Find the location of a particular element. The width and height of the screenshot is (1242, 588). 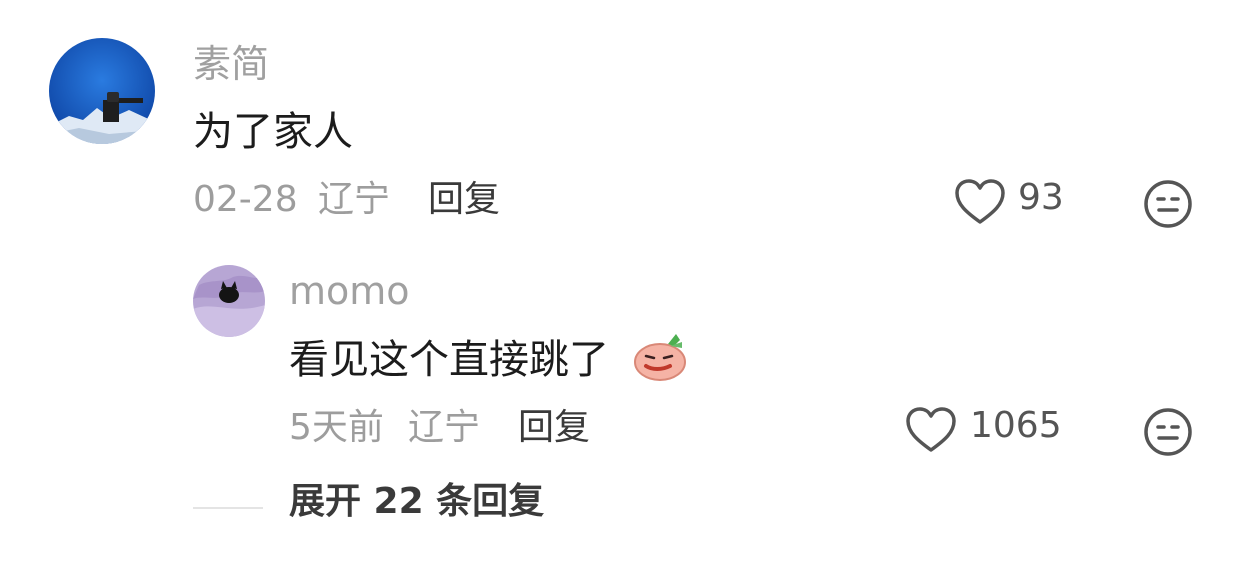

username: 素简 is located at coordinates (231, 64).